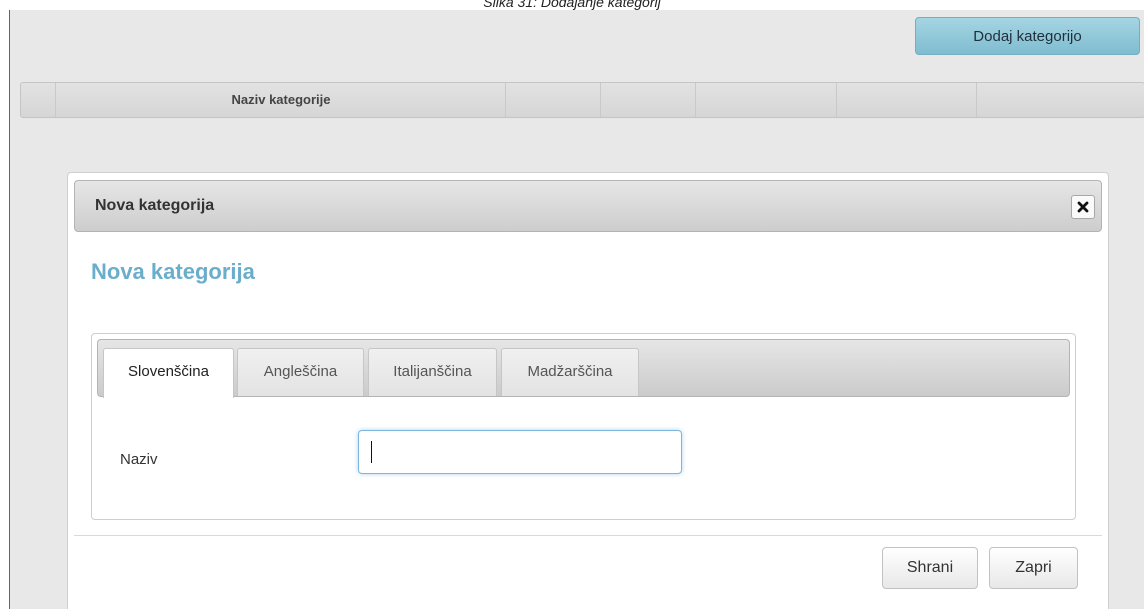  I want to click on figure-caption: Slika 31: Dodajanje kategorij, so click(572, 5).